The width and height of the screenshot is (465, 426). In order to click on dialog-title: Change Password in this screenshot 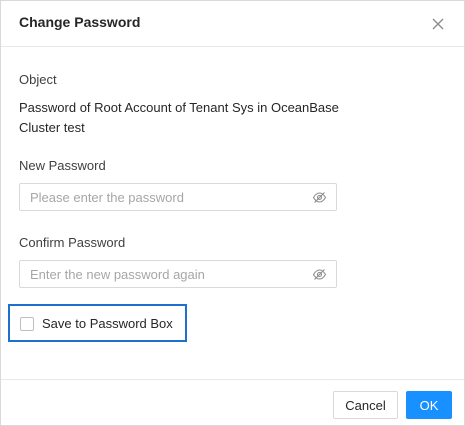, I will do `click(80, 22)`.